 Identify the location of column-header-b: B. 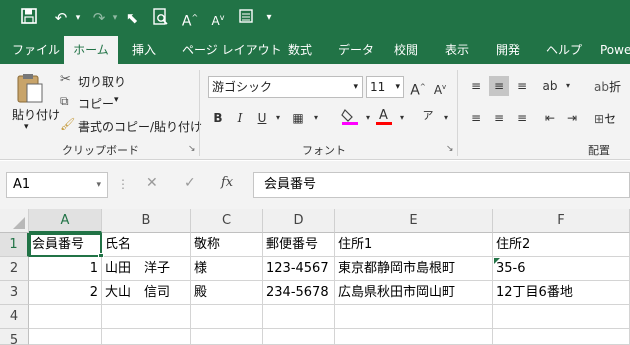
(146, 221).